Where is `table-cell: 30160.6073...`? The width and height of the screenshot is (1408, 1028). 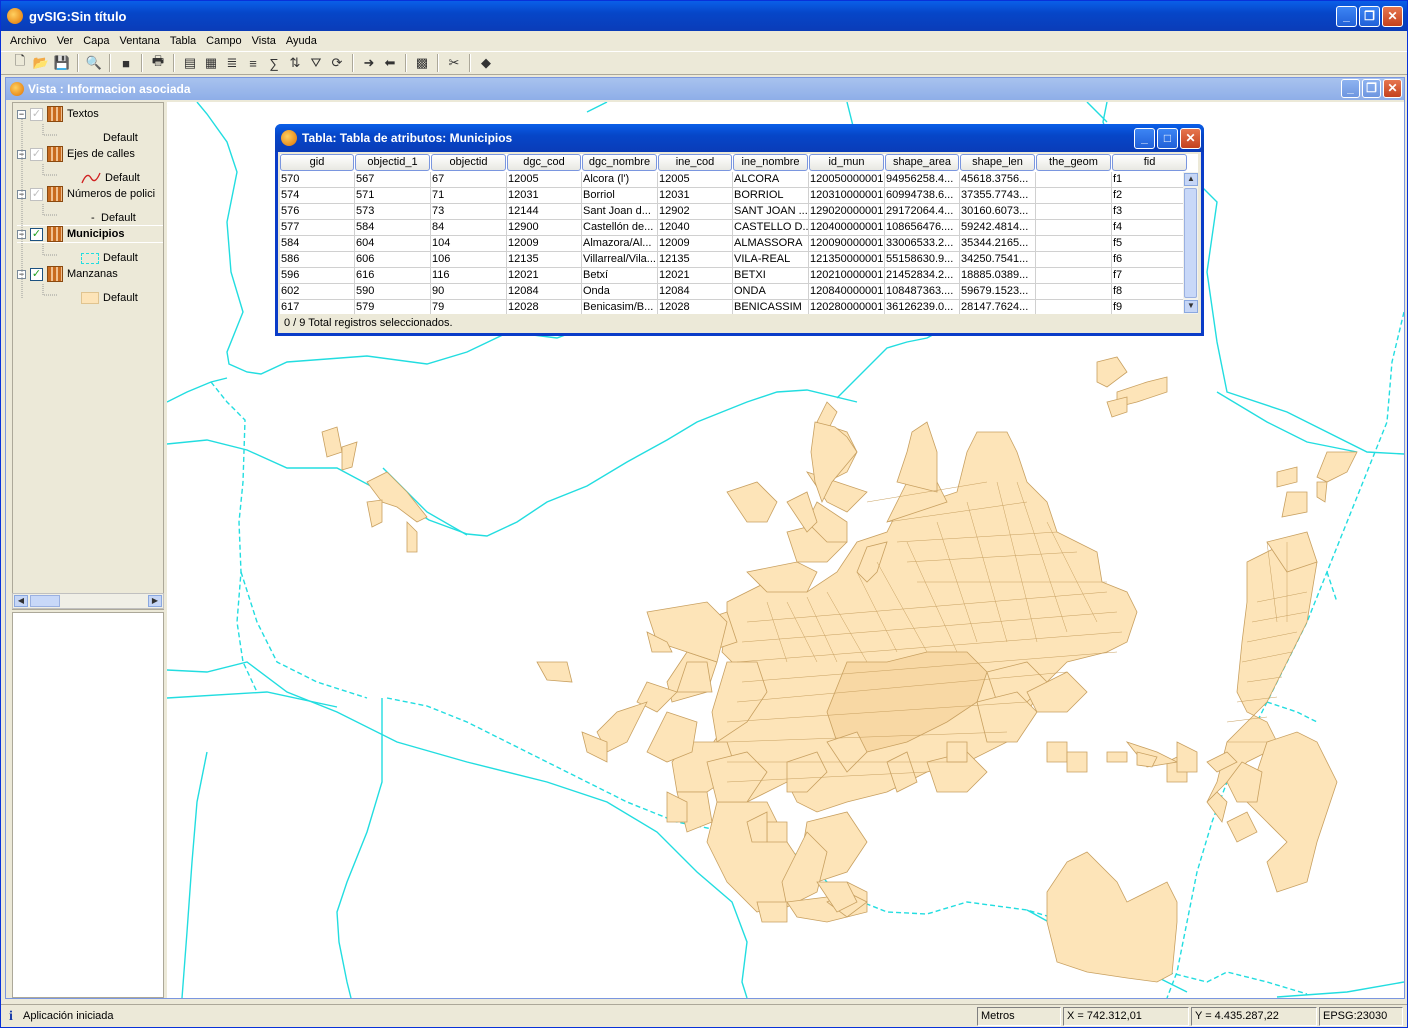
table-cell: 30160.6073... is located at coordinates (998, 212).